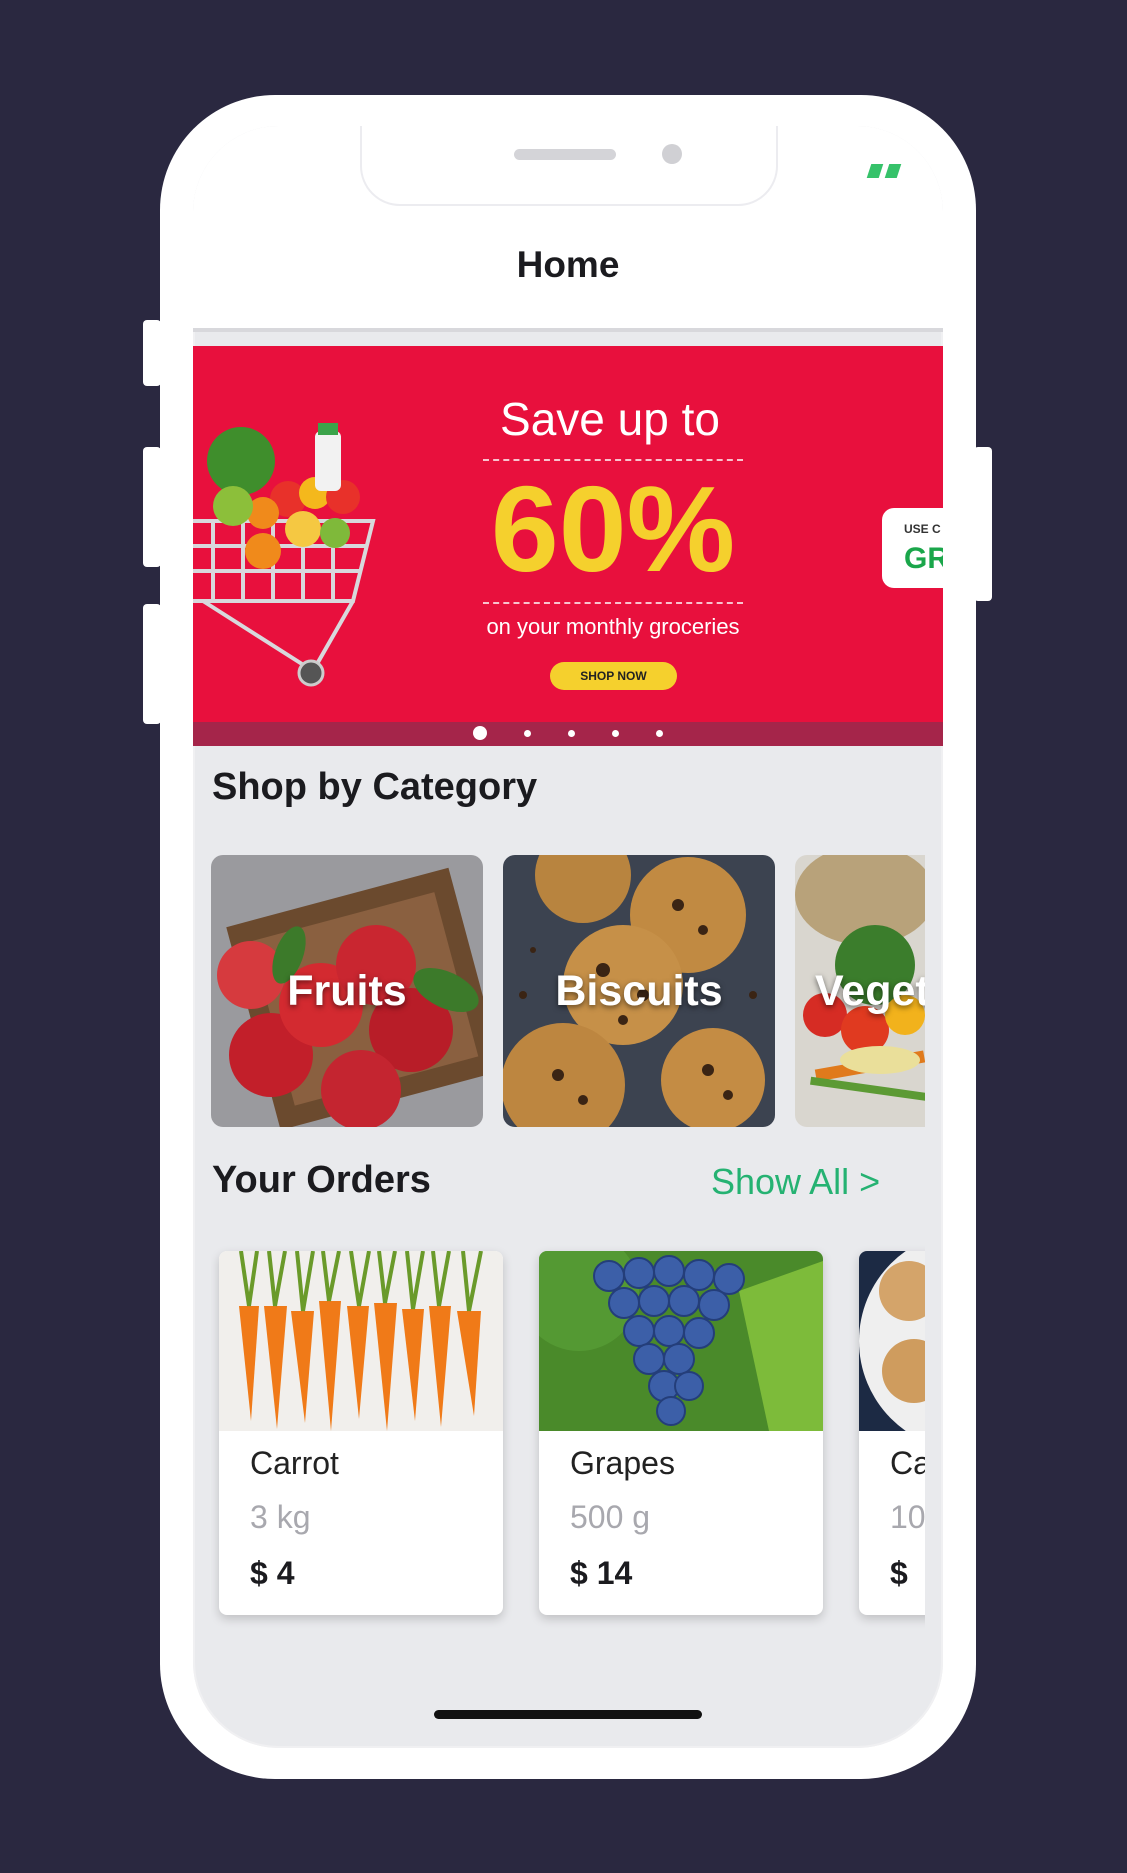 This screenshot has width=1127, height=1873. Describe the element at coordinates (892, 1341) in the screenshot. I see `cookies-image` at that location.